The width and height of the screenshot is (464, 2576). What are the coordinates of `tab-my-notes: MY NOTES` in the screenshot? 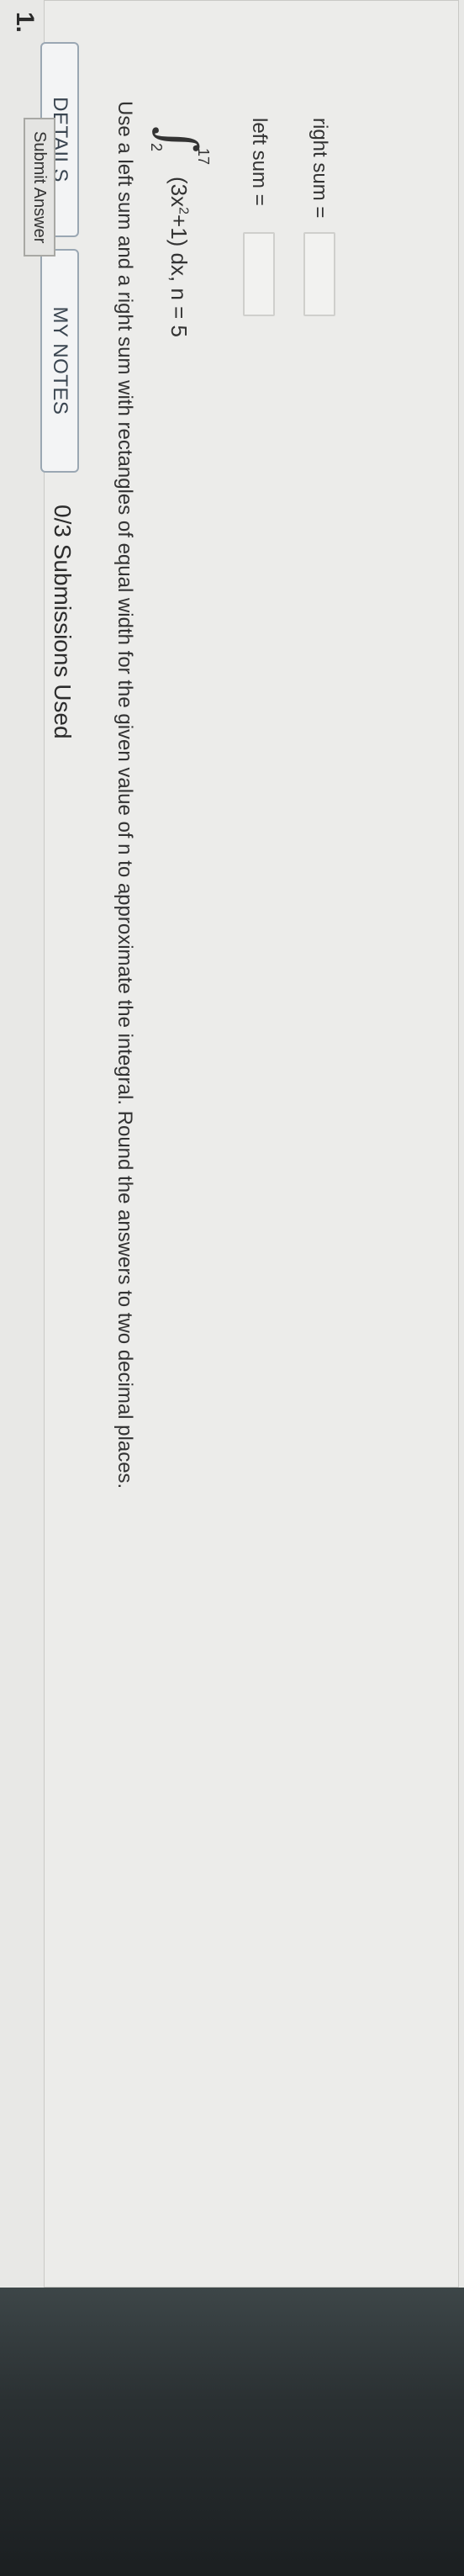 It's located at (60, 361).